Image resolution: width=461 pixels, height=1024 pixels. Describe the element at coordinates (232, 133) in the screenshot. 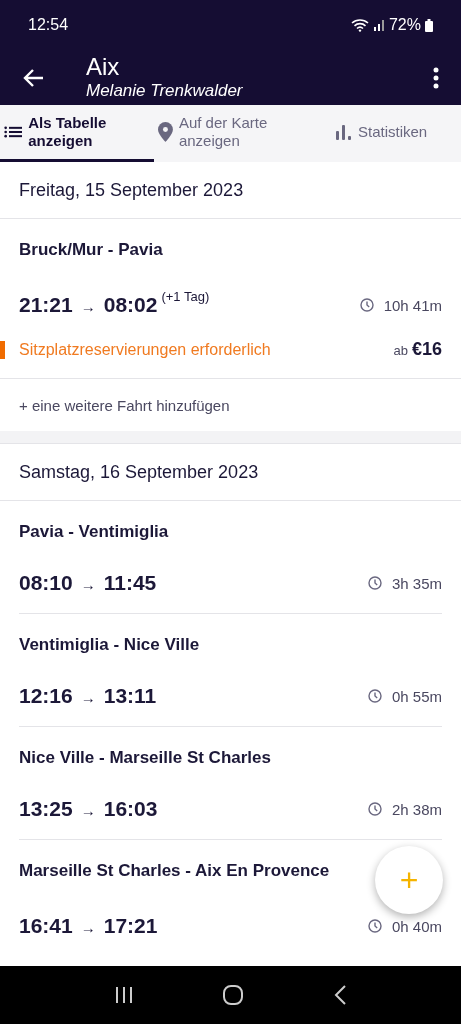

I see `view-tab: Auf der Karte anzeigen` at that location.